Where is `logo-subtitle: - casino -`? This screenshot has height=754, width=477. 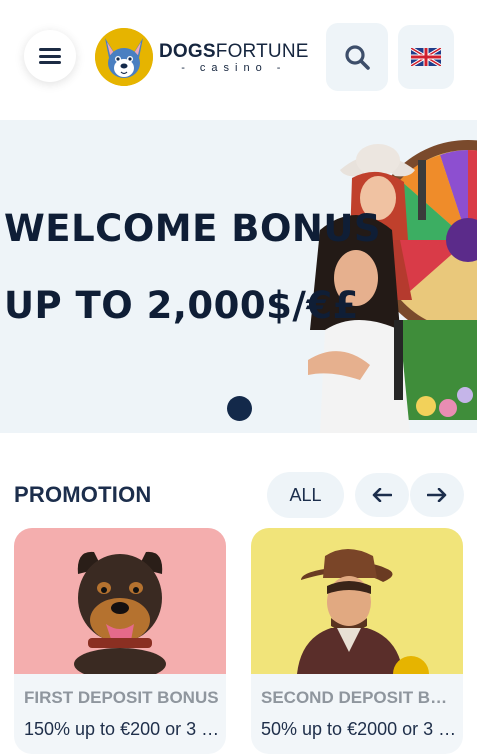
logo-subtitle: - casino - is located at coordinates (234, 67).